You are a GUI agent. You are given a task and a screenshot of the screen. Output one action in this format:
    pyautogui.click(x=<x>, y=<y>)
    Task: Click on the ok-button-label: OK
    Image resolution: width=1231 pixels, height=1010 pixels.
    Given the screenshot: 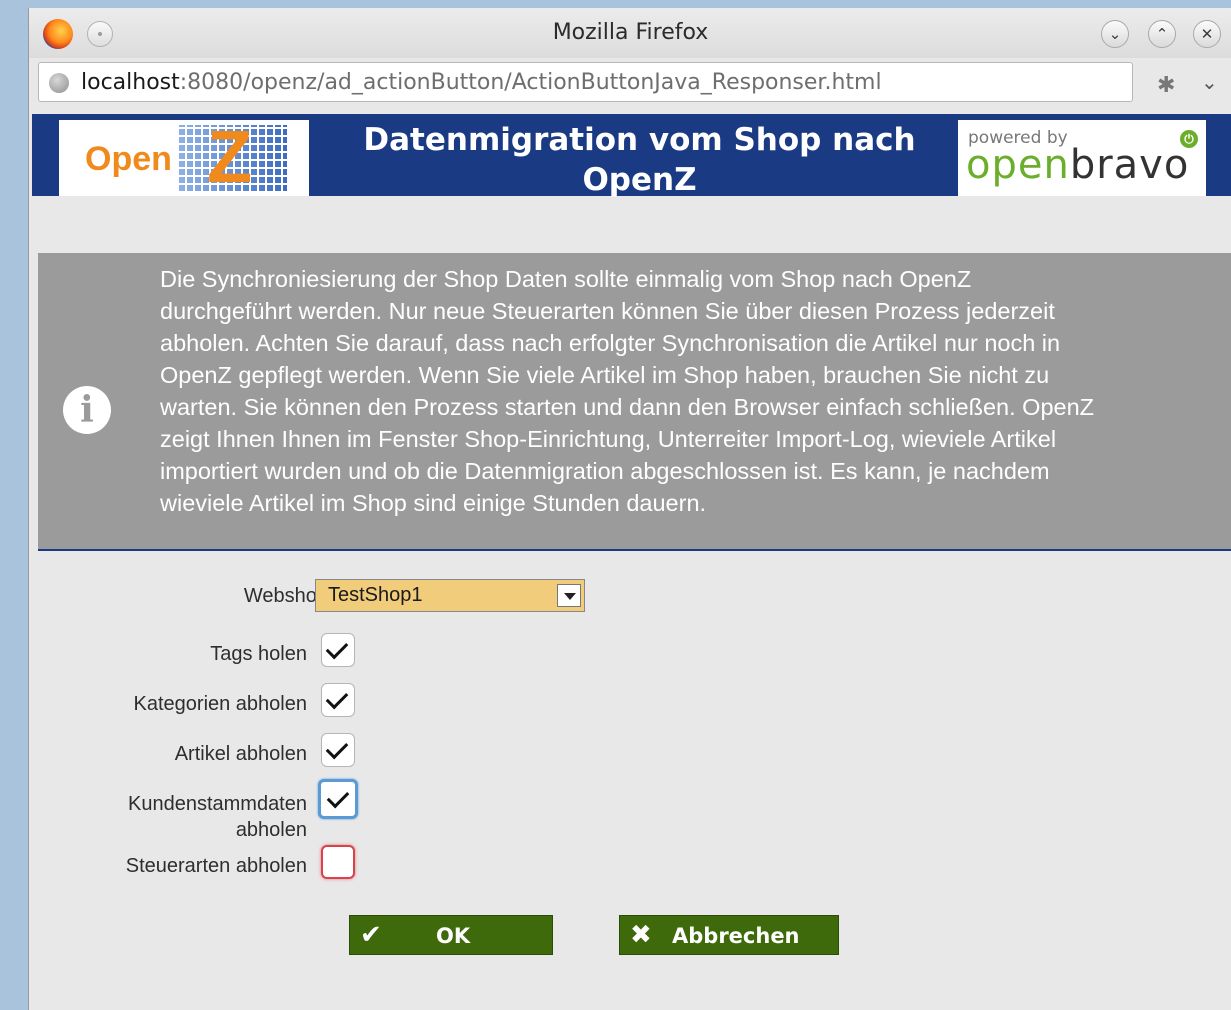 What is the action you would take?
    pyautogui.click(x=453, y=936)
    